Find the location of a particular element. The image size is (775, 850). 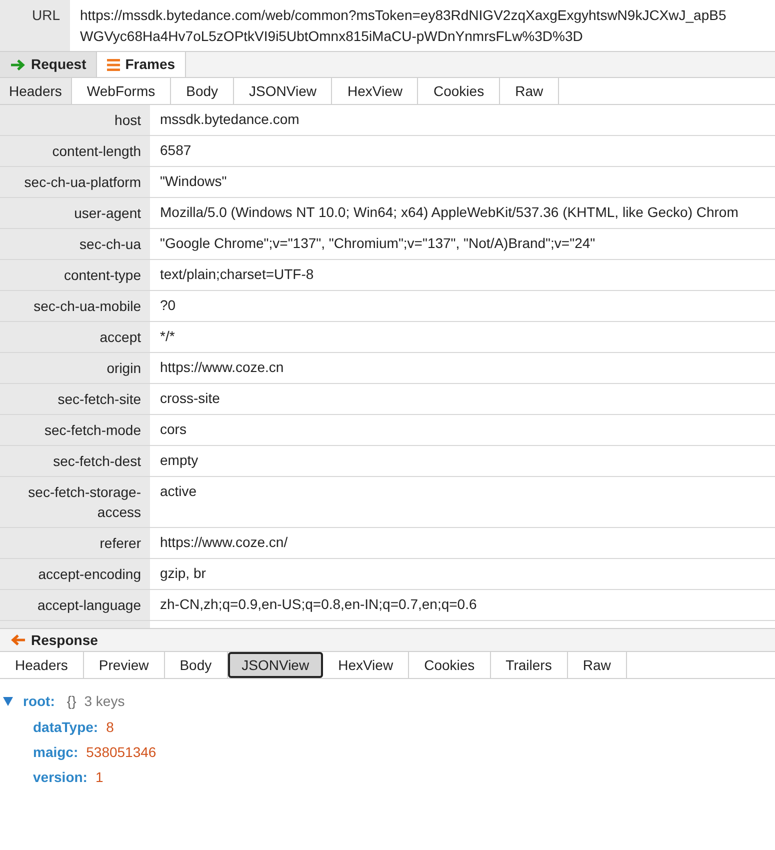

caret-icon is located at coordinates (8, 701).